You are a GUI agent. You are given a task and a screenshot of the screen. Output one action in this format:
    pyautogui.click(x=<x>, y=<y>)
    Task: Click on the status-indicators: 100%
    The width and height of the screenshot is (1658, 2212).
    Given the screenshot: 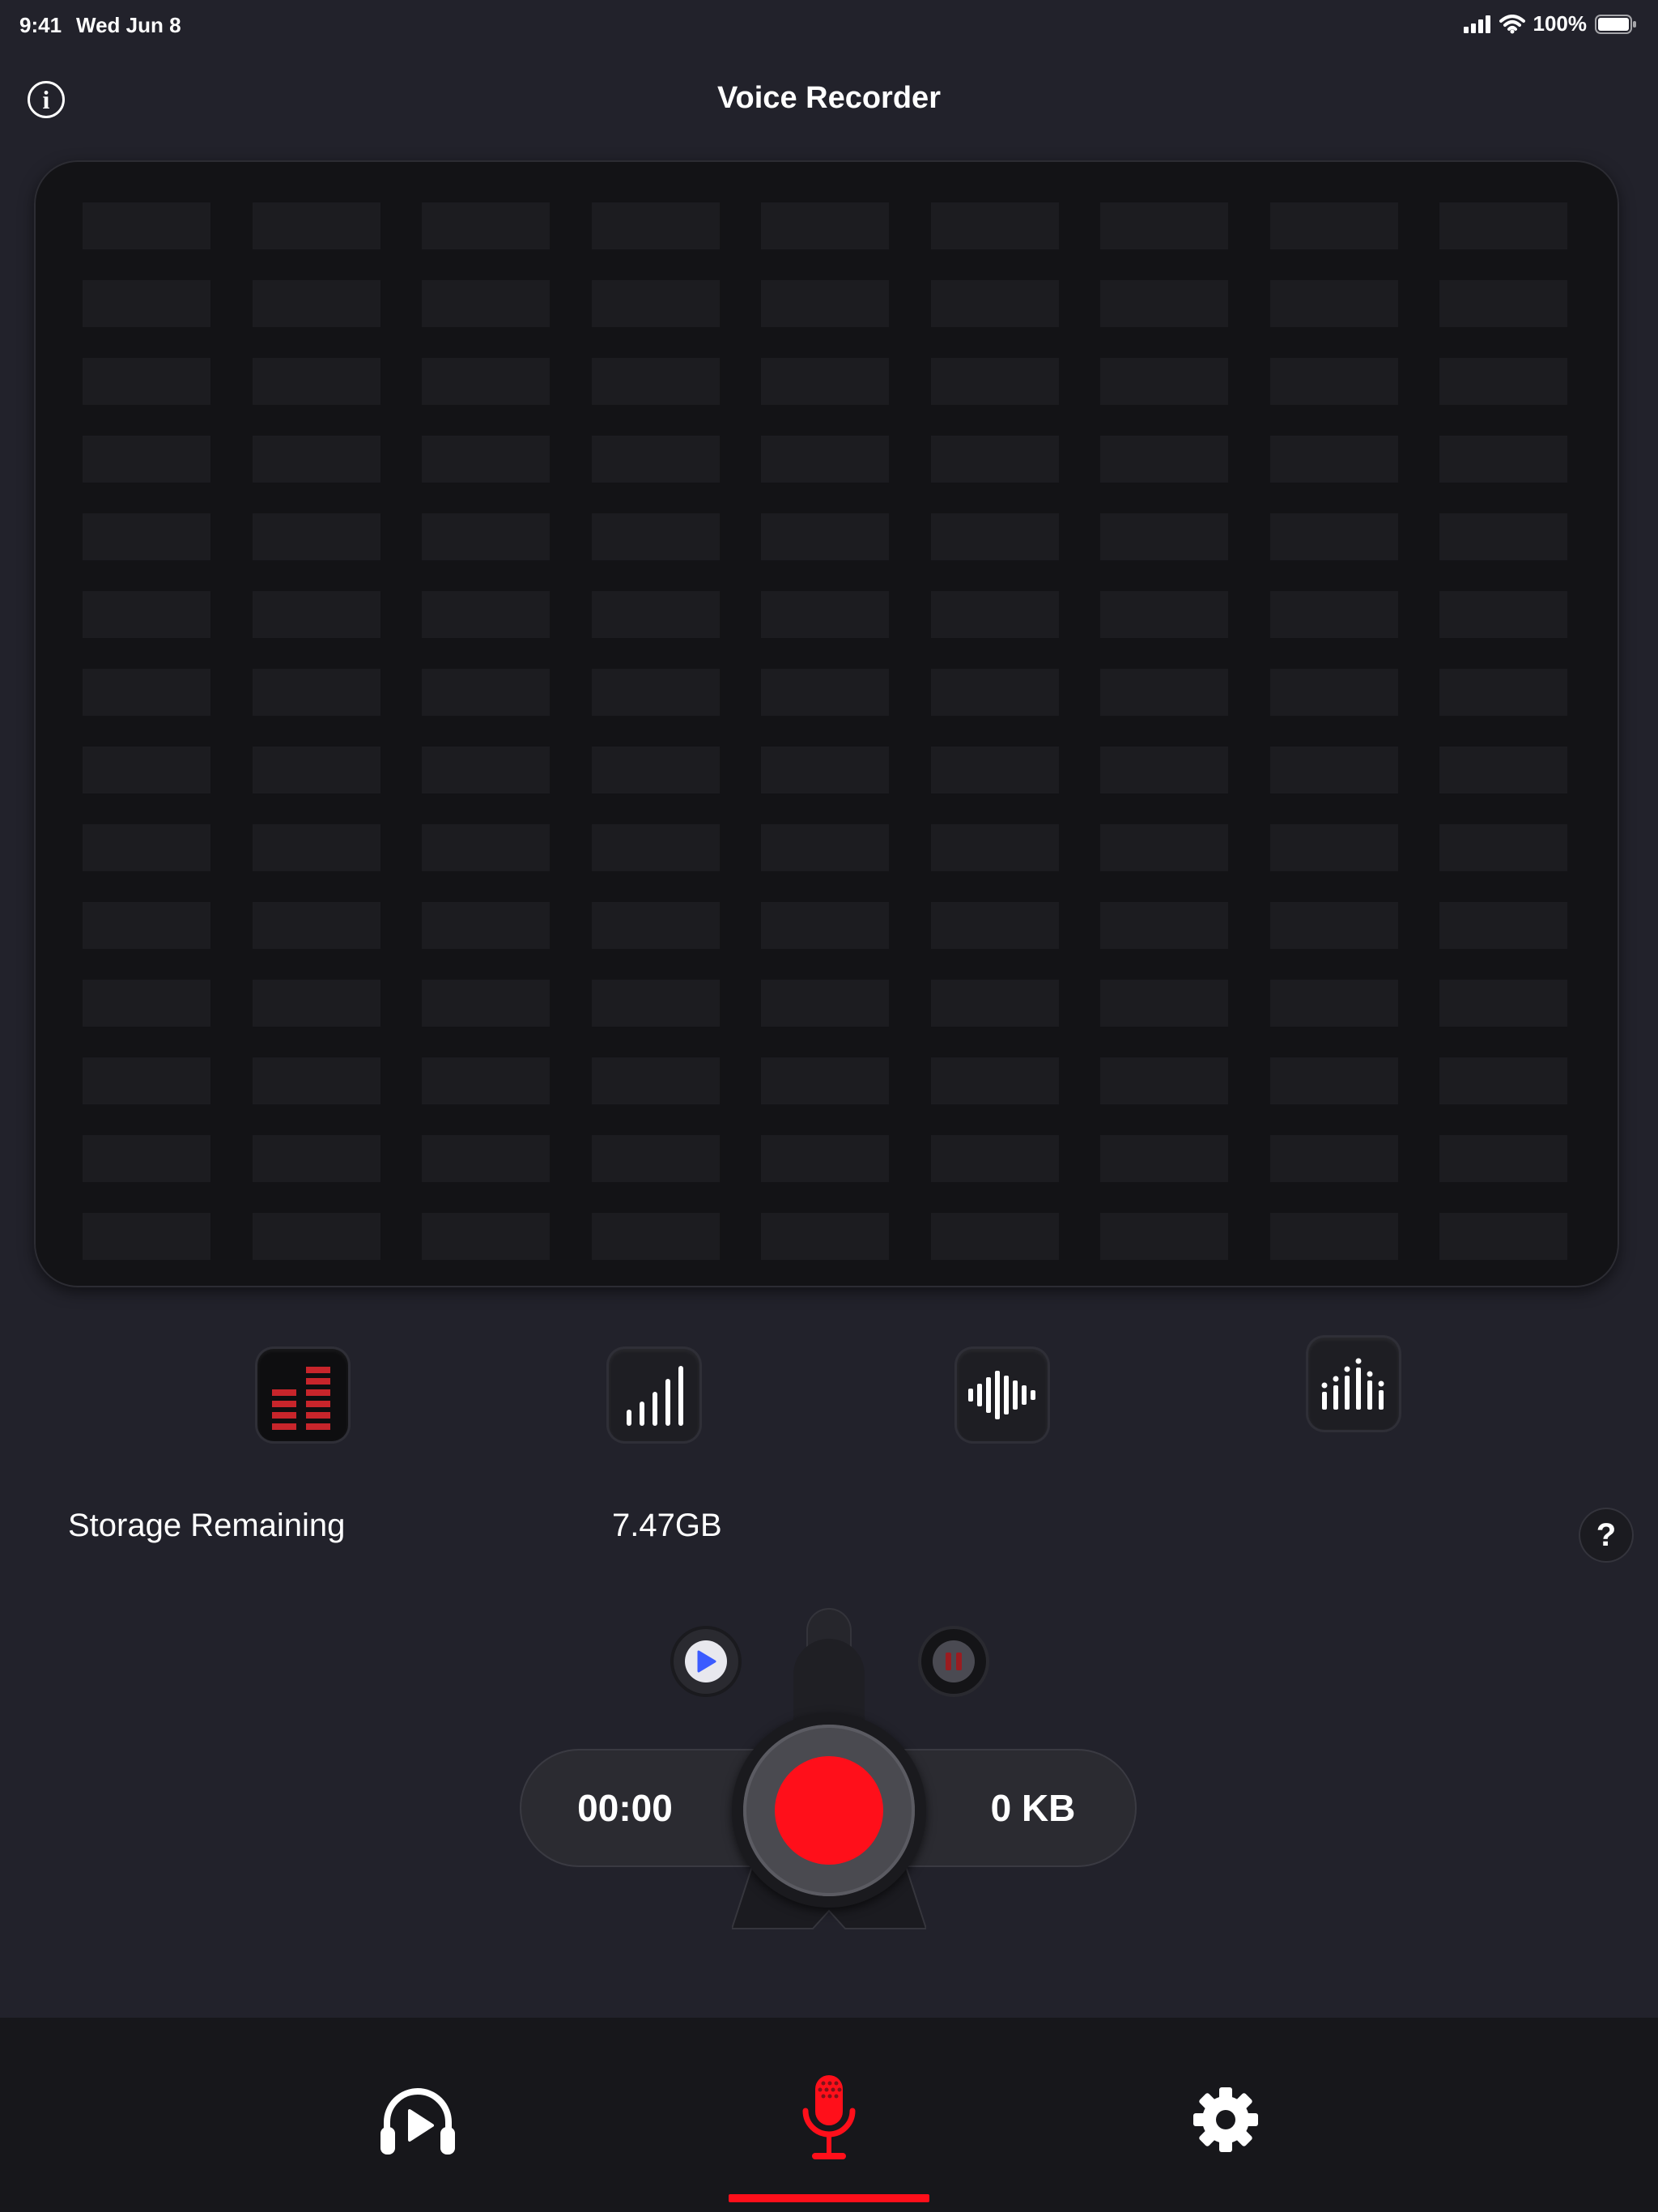 What is the action you would take?
    pyautogui.click(x=1550, y=24)
    